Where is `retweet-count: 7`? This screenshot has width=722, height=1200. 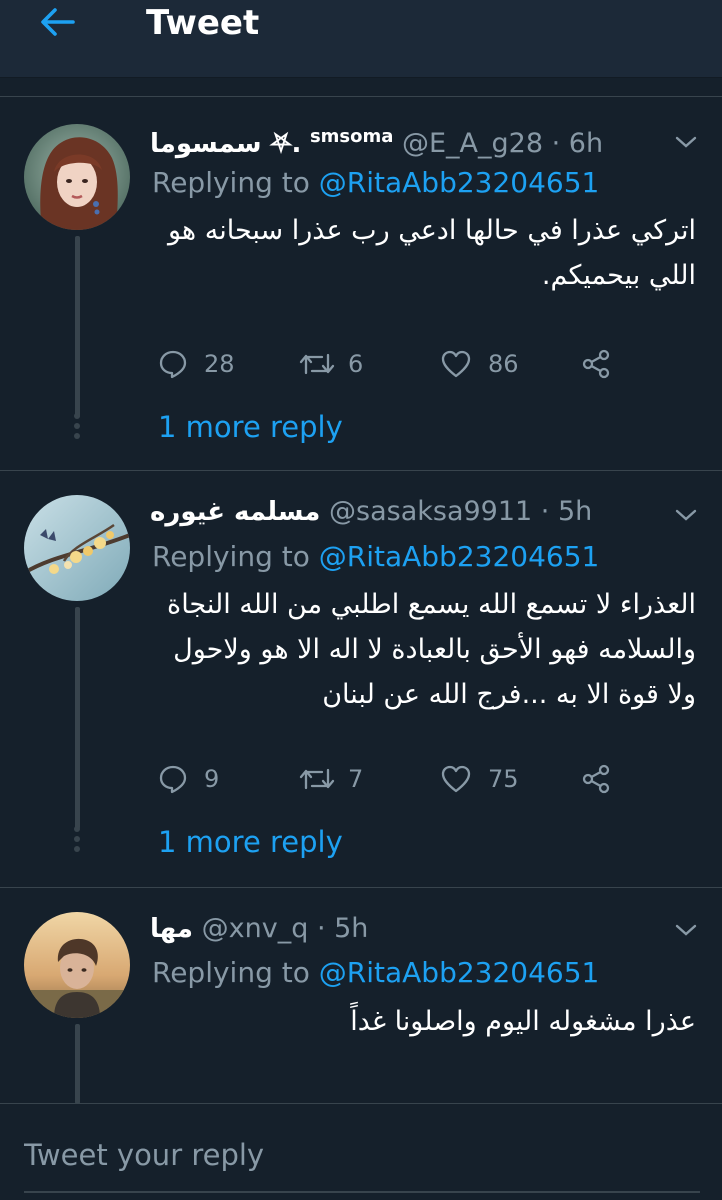 retweet-count: 7 is located at coordinates (356, 779).